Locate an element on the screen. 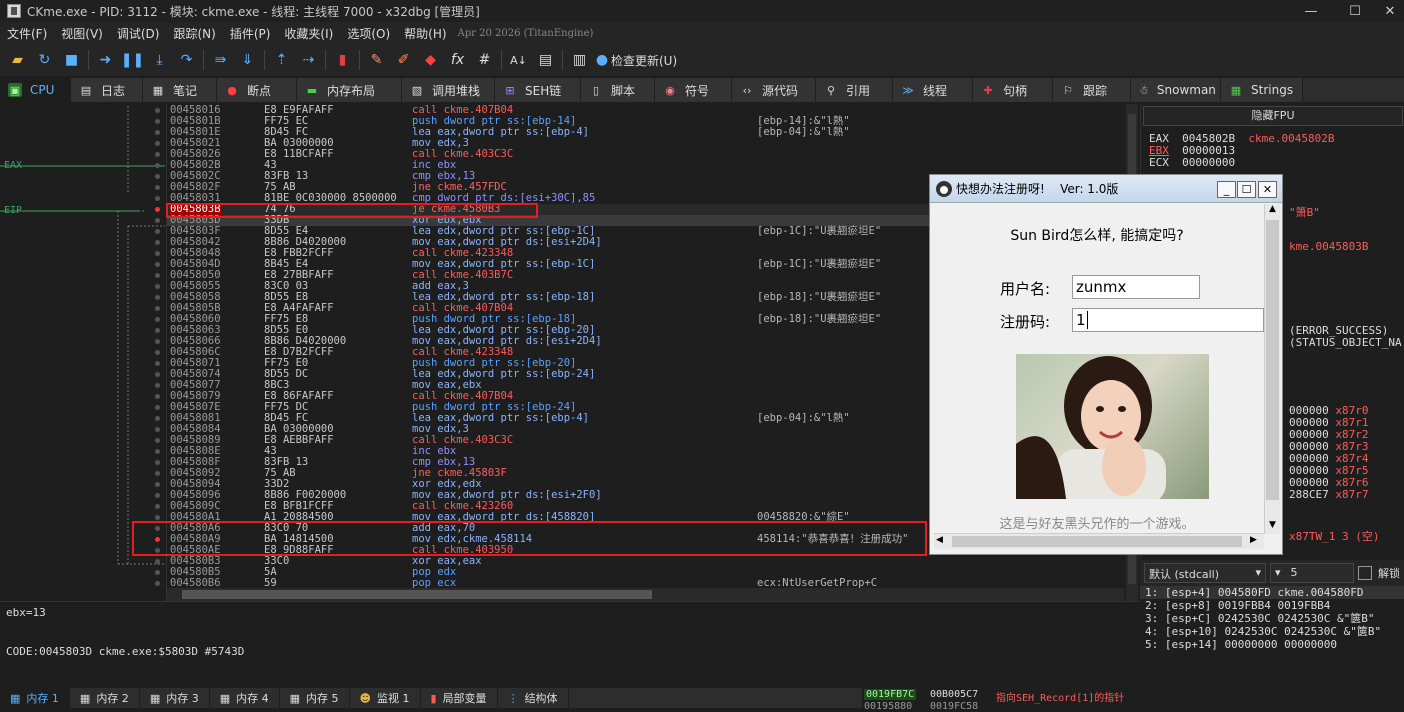 Image resolution: width=1404 pixels, height=712 pixels. trace-into-icon: ⇛ is located at coordinates (220, 60).